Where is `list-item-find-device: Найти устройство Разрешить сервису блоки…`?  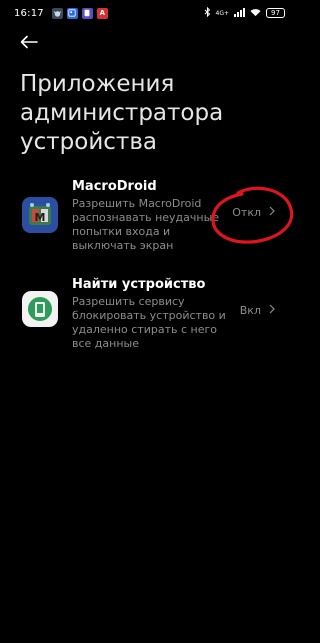
list-item-find-device: Найти устройство Разрешить сервису блоки… is located at coordinates (148, 315).